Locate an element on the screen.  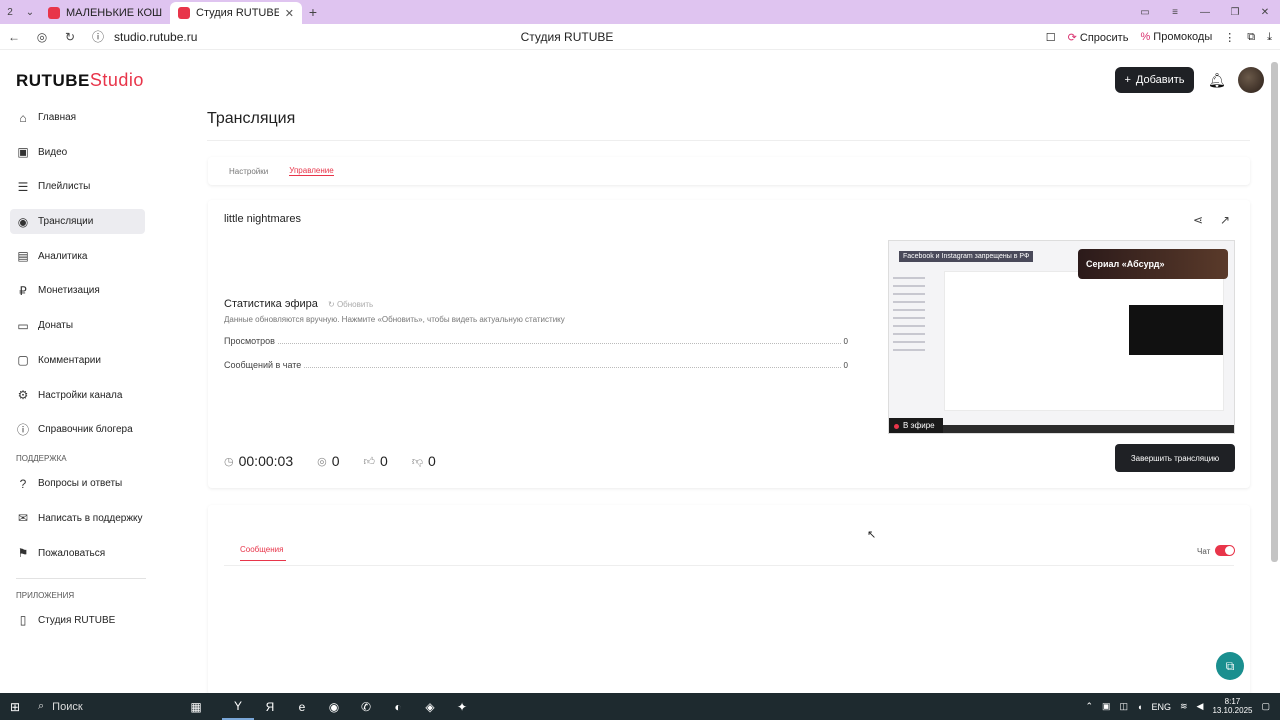
notifications-icon: ▢ is located at coordinates (1265, 706).